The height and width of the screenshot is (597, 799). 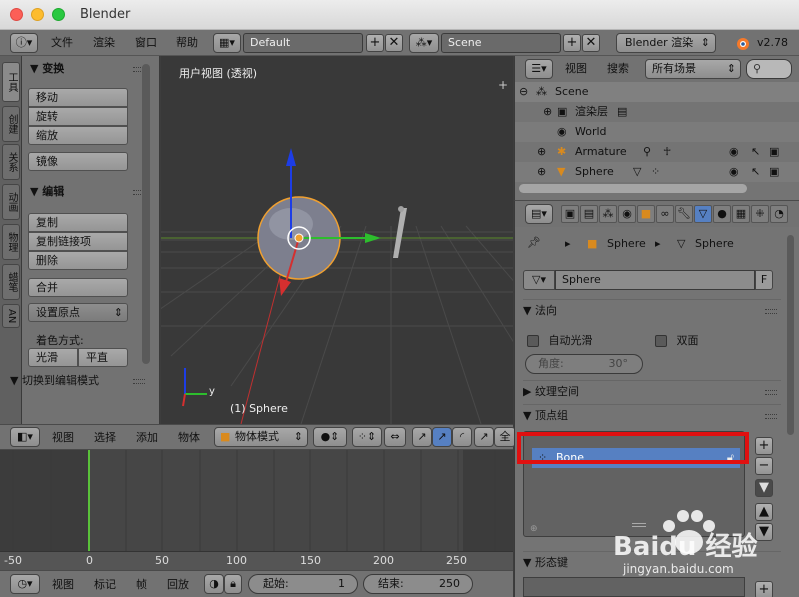 I want to click on tab-relations: 关系, so click(x=11, y=162).